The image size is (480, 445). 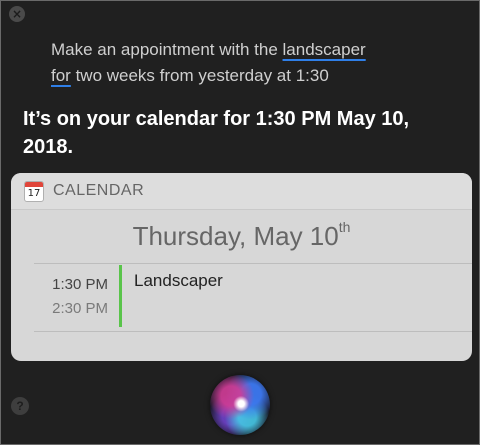 I want to click on date-suffix: th, so click(x=344, y=227).